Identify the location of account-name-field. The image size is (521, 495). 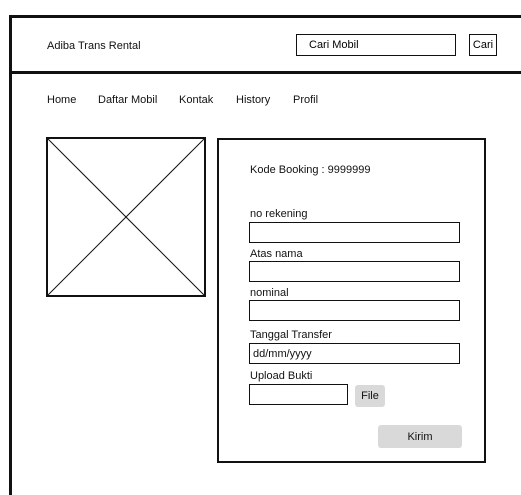
(354, 271).